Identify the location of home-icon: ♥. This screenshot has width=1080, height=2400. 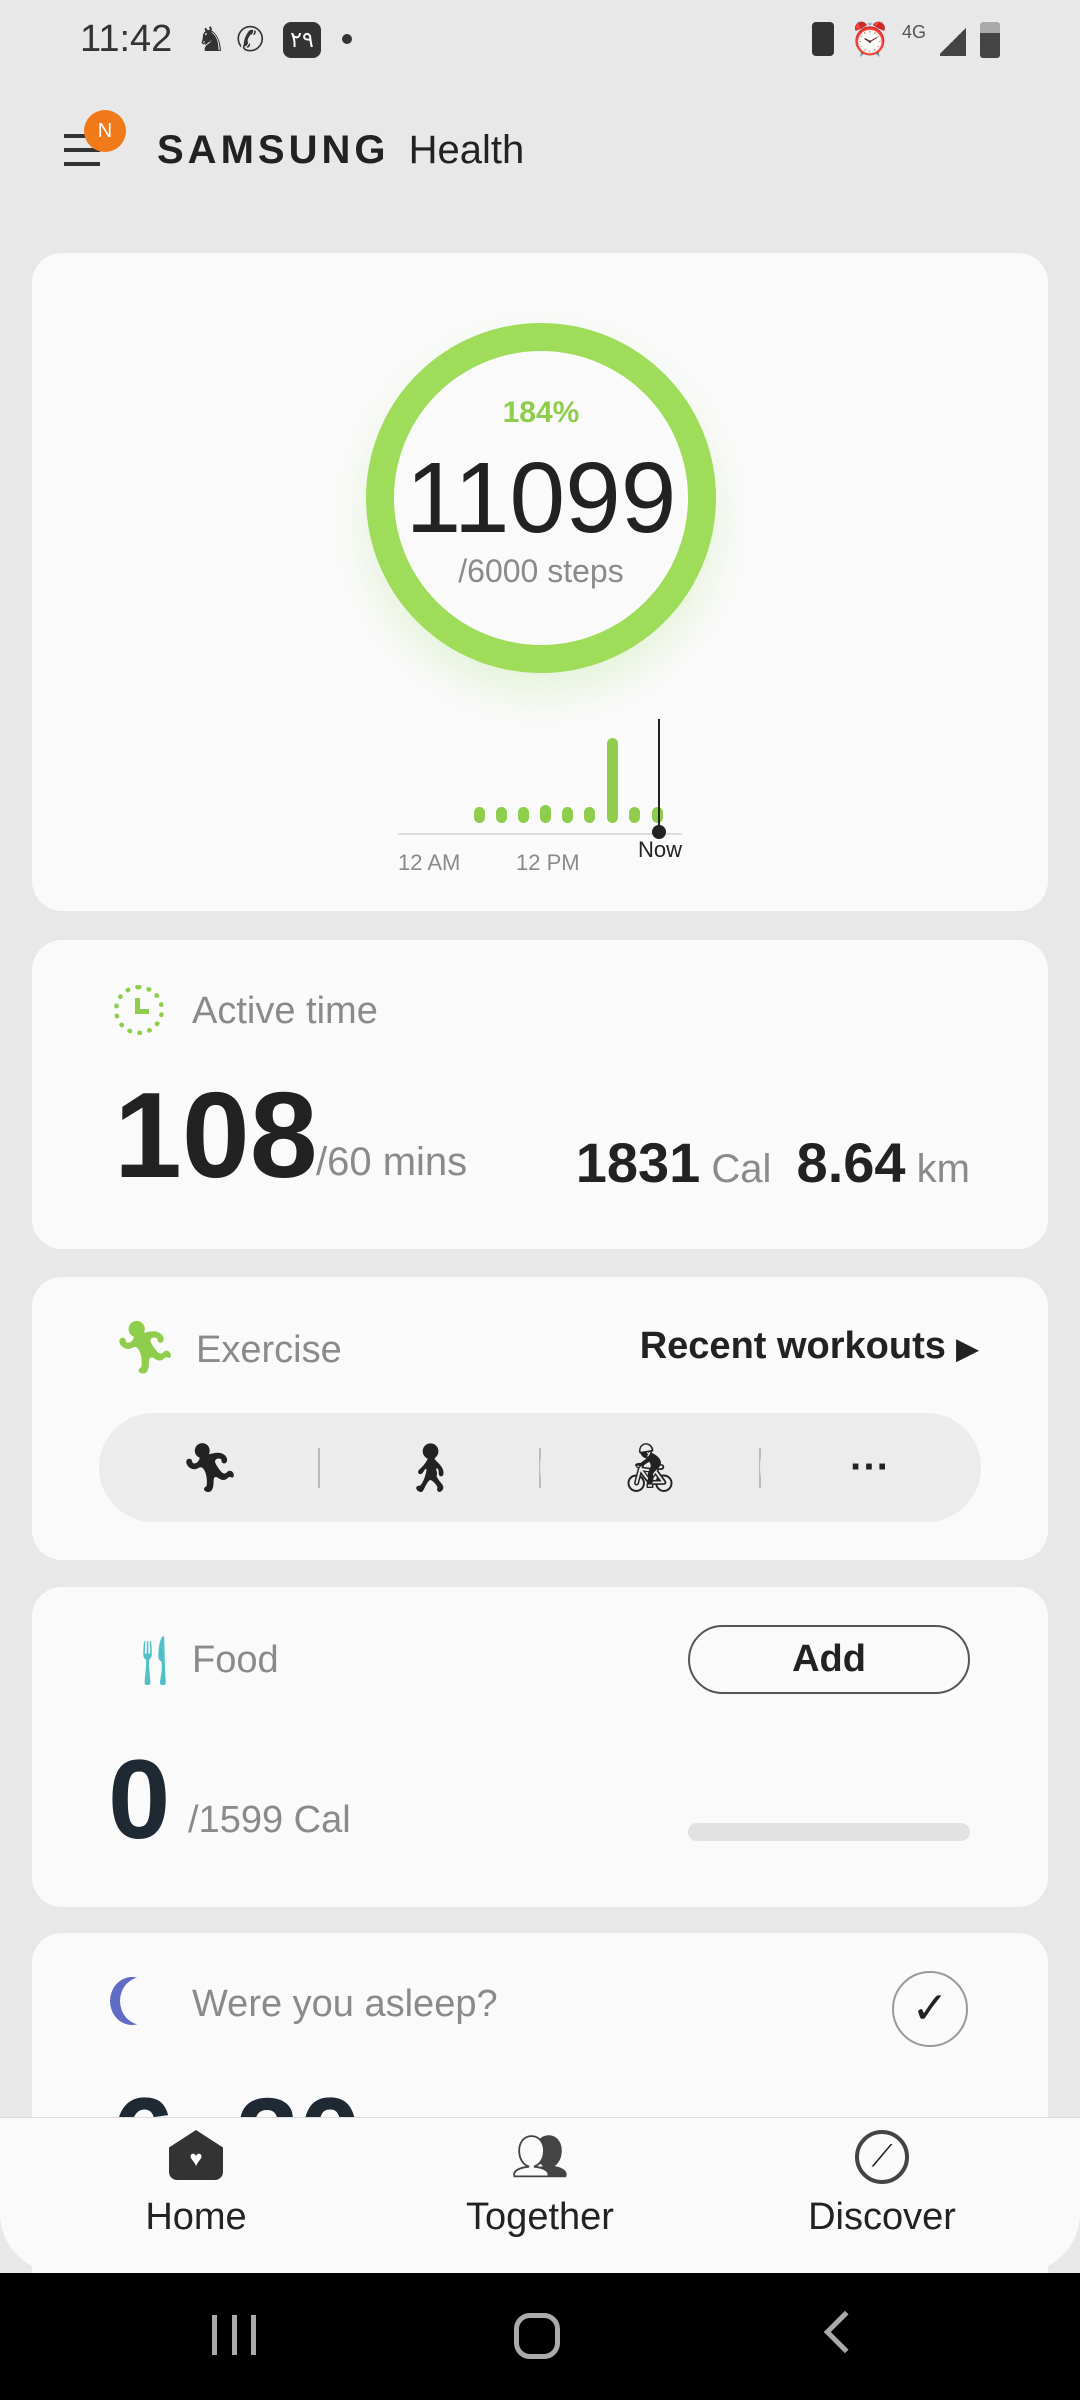
(196, 2155).